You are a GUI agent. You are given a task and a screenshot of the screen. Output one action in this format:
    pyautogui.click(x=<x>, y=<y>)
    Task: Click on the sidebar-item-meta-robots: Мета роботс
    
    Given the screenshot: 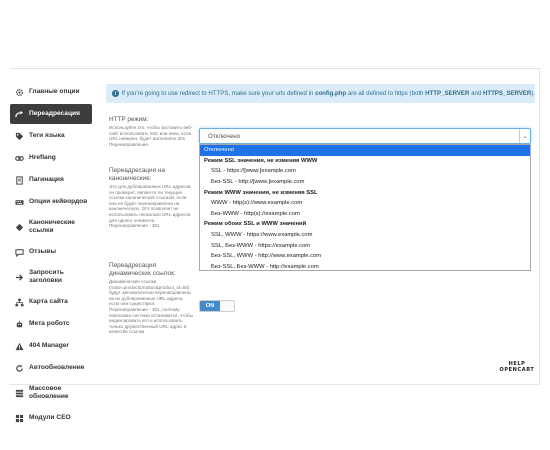 What is the action you would take?
    pyautogui.click(x=51, y=324)
    